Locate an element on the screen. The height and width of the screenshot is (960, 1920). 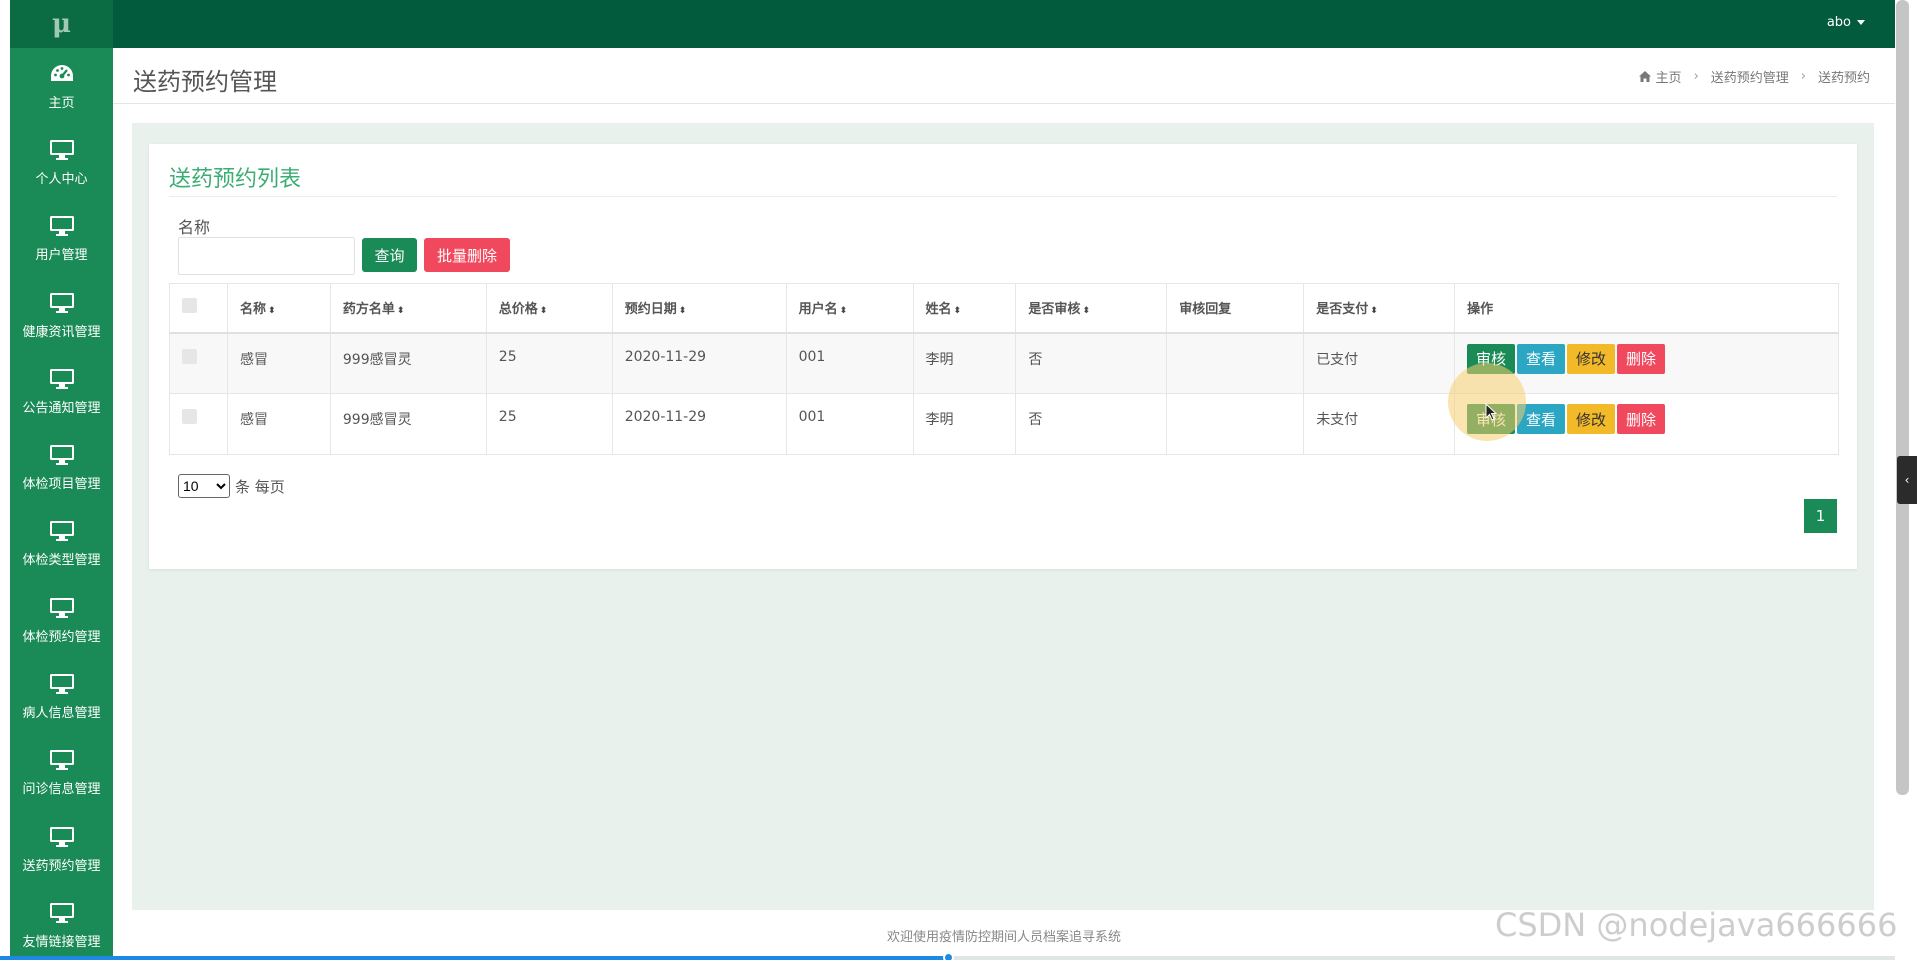
sidebar-item: 病人信息管理 is located at coordinates (61, 696).